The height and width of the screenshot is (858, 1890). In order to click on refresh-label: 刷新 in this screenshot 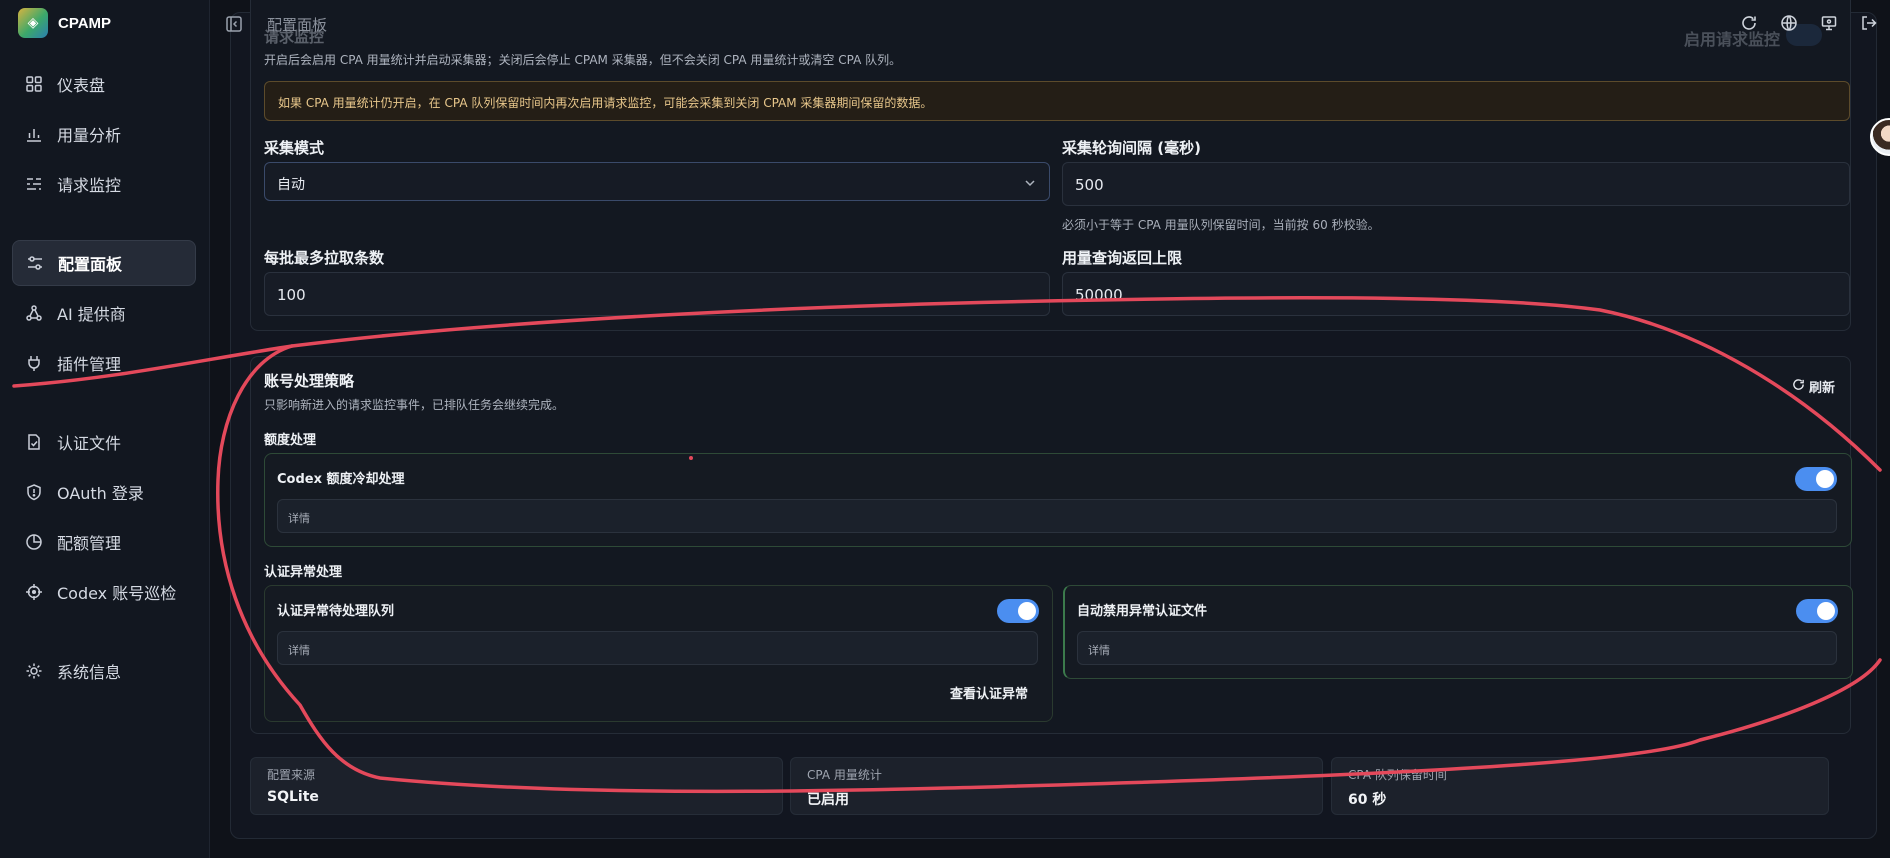, I will do `click(1822, 388)`.